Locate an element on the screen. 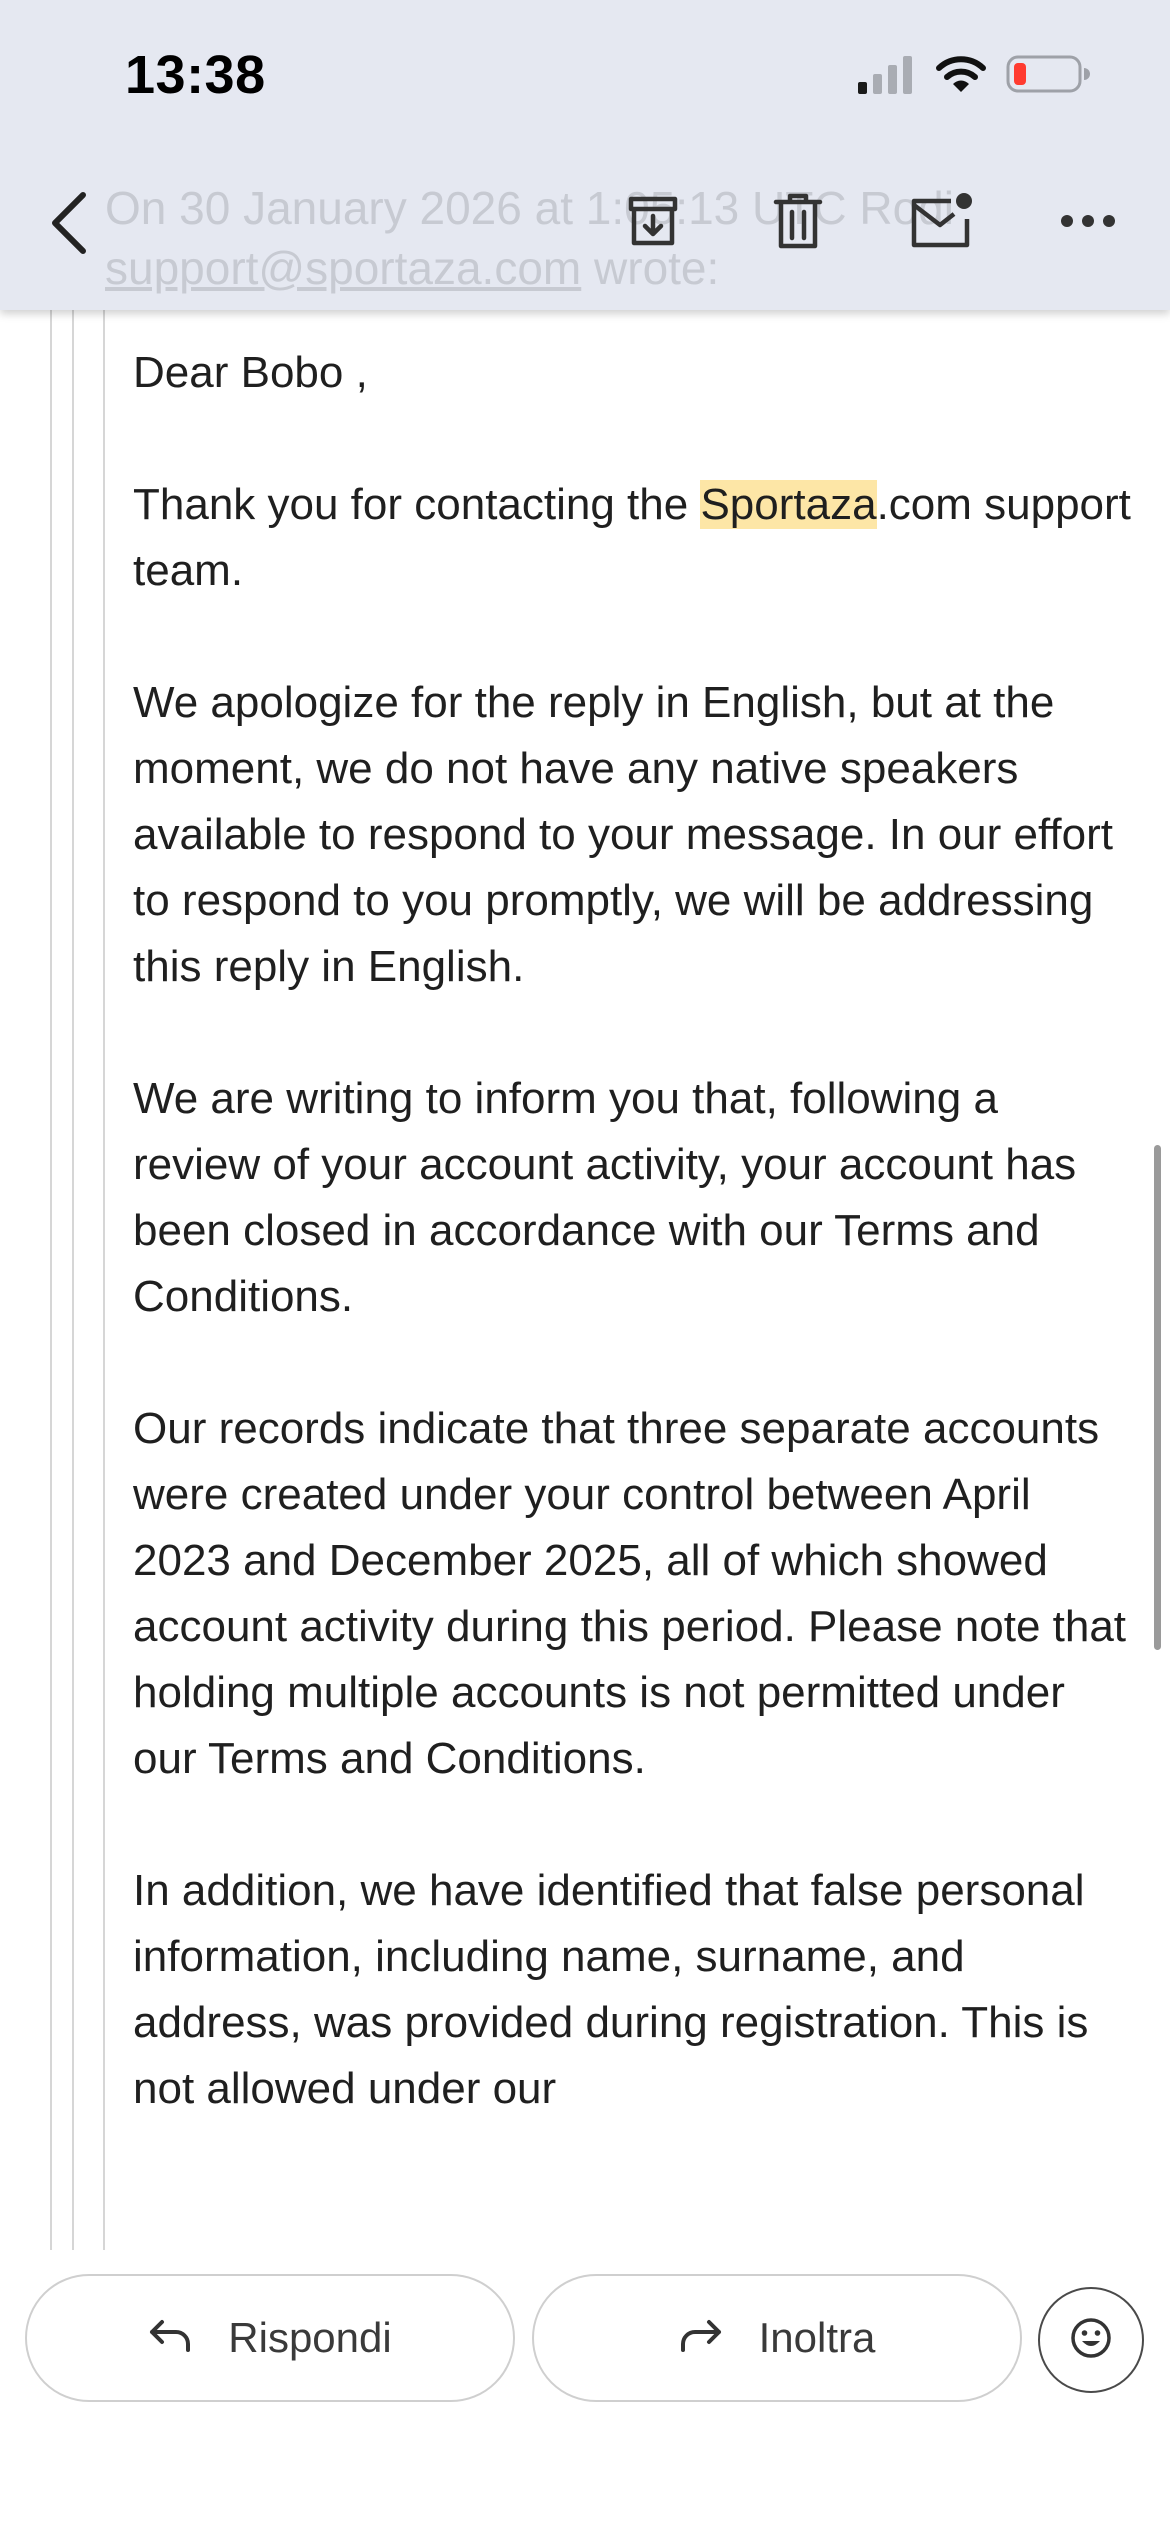  text-segment: Thank you for contacting the is located at coordinates (417, 504).